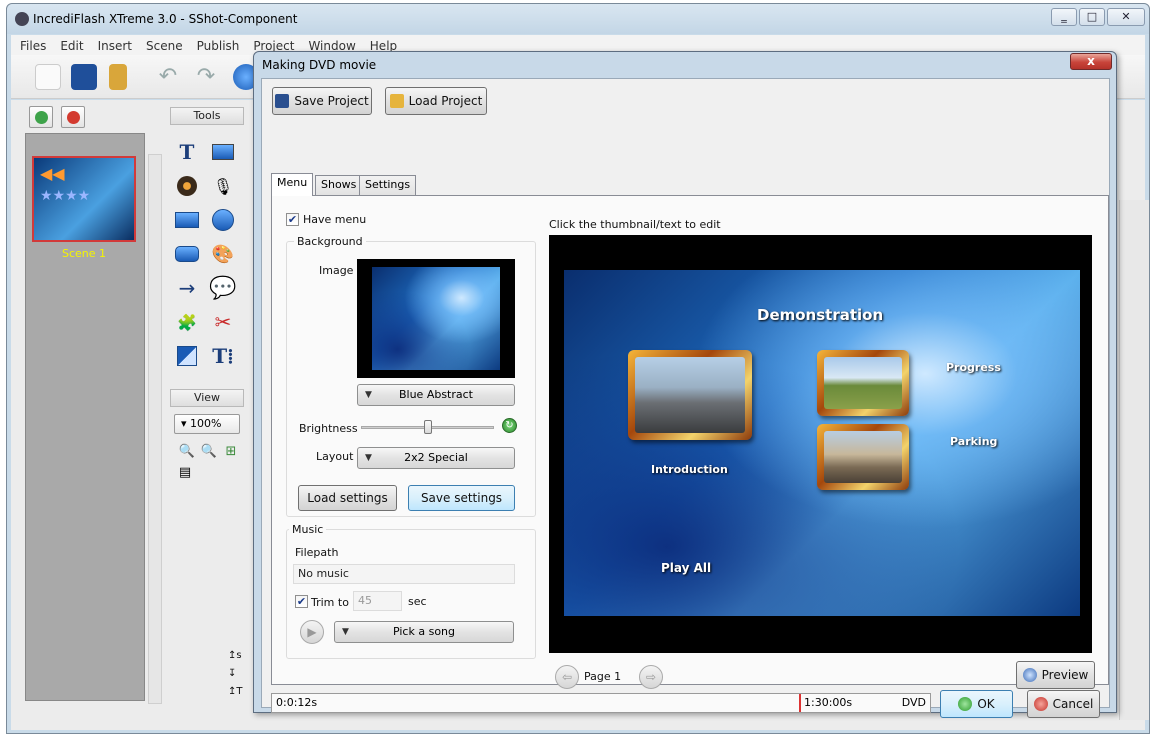 The image size is (1157, 740). I want to click on rounded-rect-tool-icon, so click(187, 254).